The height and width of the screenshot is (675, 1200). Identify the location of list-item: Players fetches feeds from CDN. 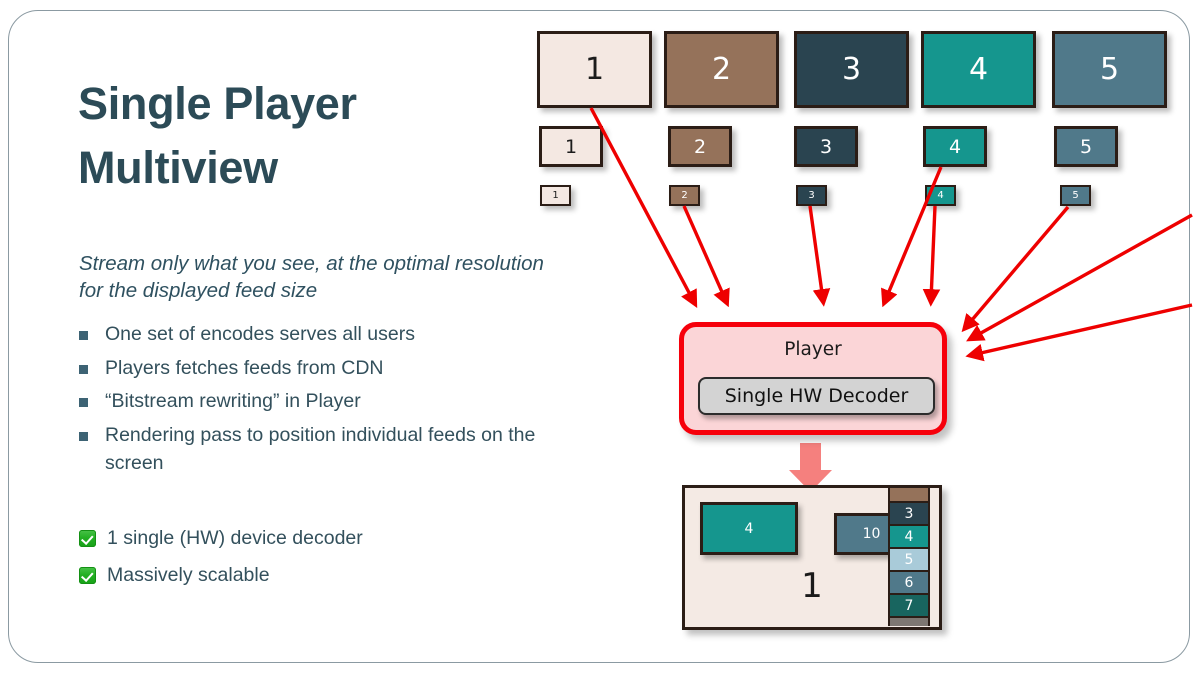
(329, 369).